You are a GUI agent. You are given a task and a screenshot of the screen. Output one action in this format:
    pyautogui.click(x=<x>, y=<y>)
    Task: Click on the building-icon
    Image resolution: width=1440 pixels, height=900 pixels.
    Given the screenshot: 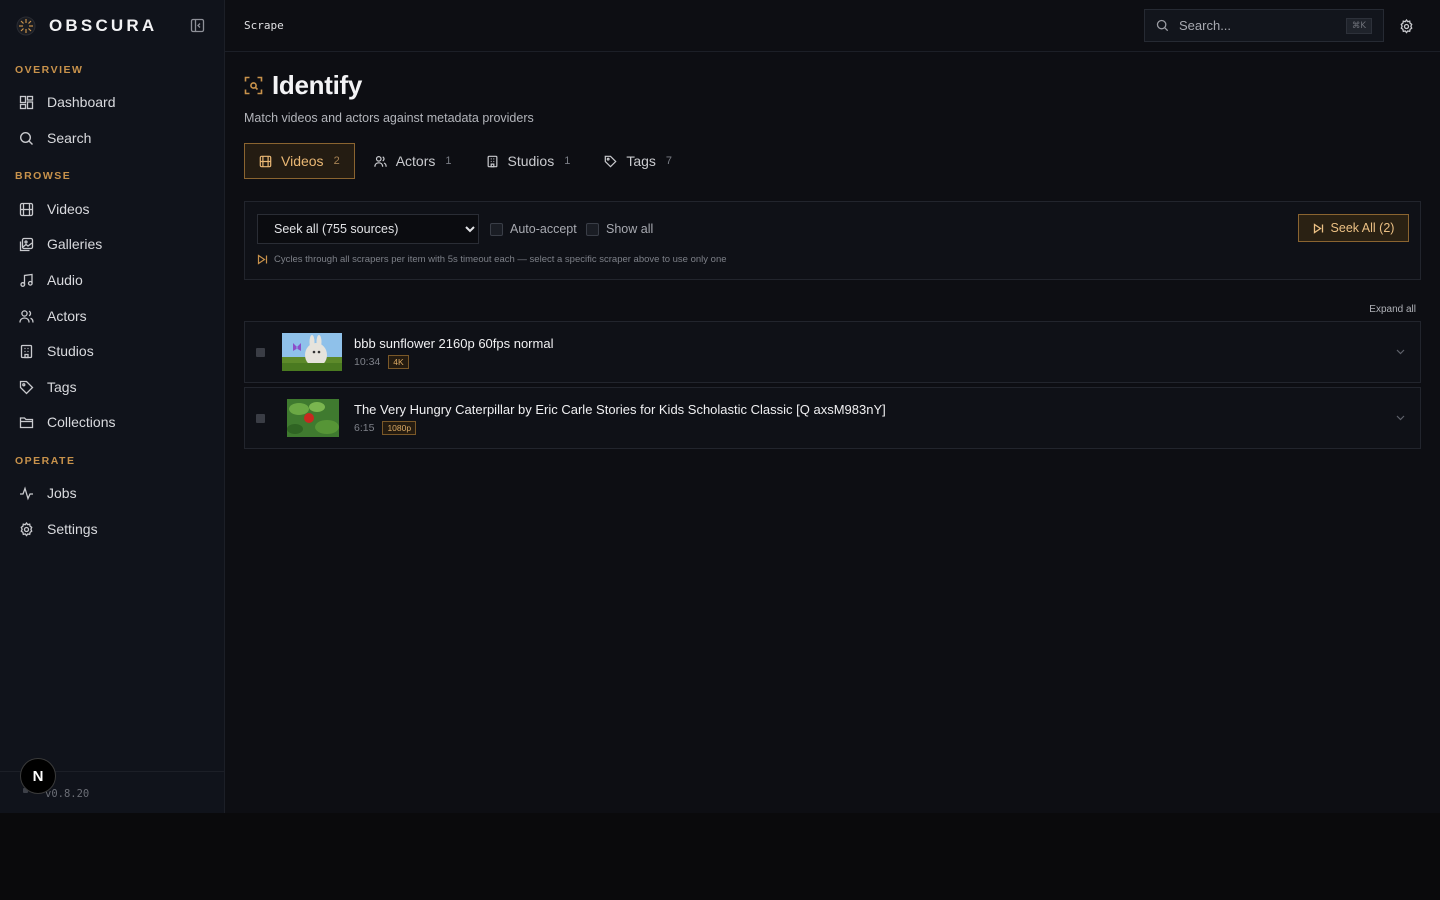 What is the action you would take?
    pyautogui.click(x=493, y=161)
    